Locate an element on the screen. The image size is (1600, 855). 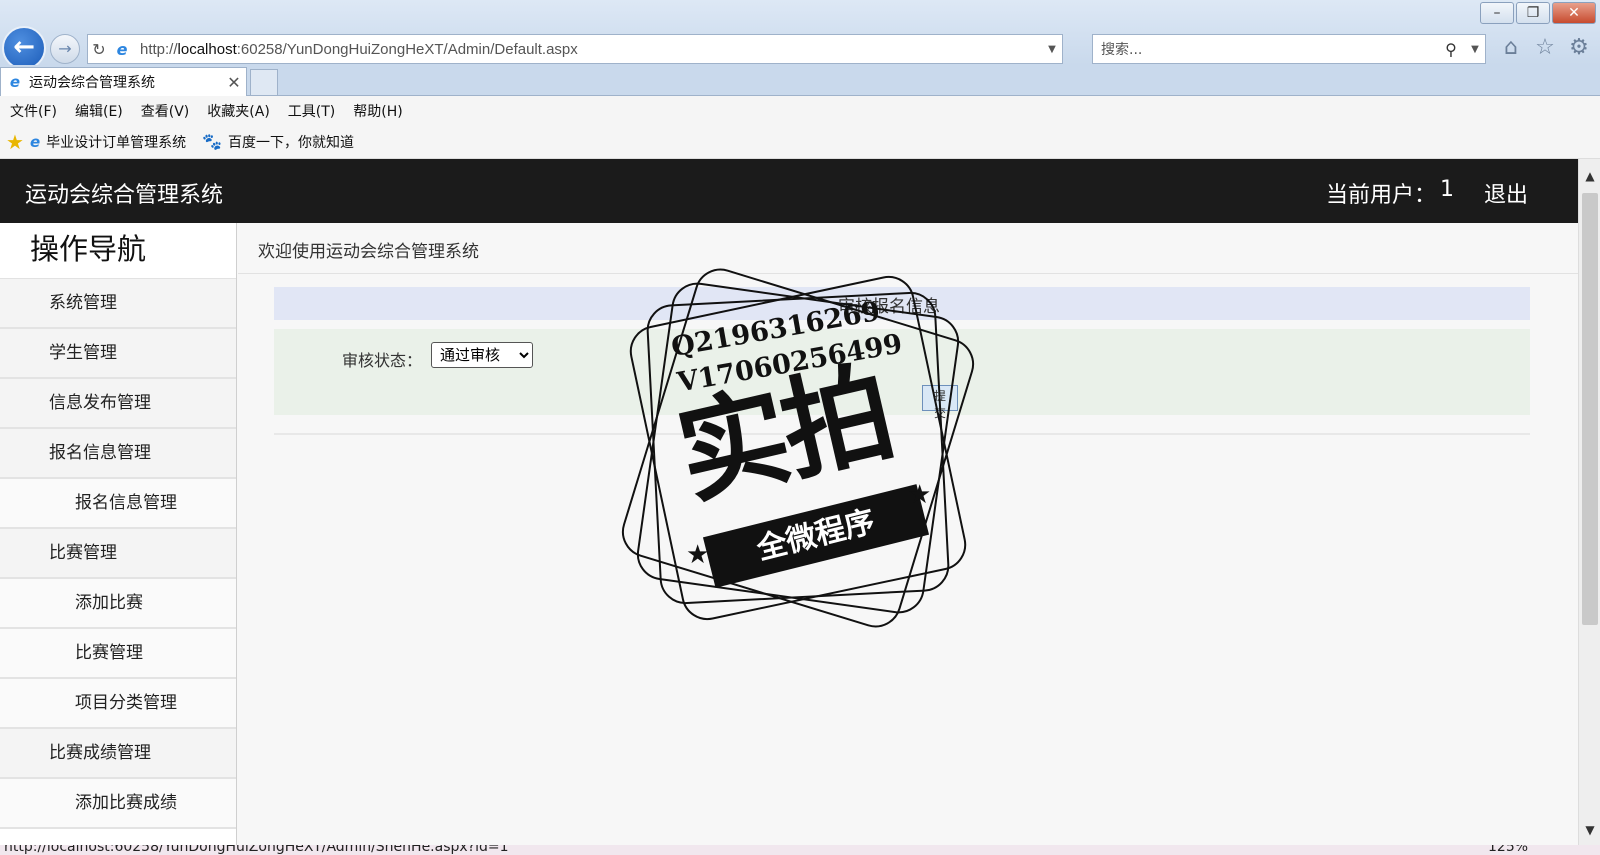
status-label: 审核状态： is located at coordinates (382, 360).